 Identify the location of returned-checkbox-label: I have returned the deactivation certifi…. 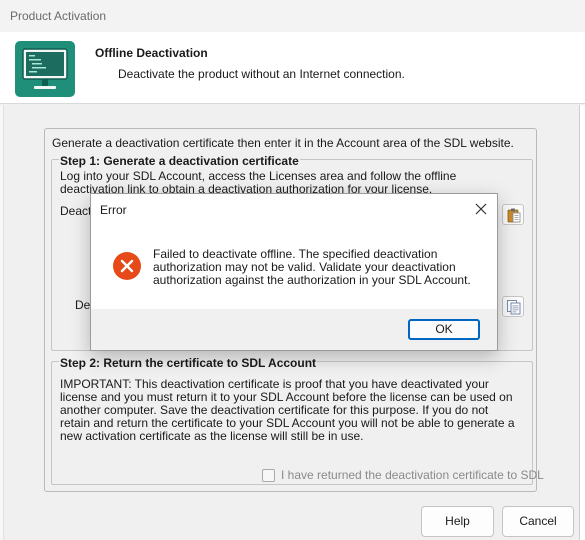
(412, 475).